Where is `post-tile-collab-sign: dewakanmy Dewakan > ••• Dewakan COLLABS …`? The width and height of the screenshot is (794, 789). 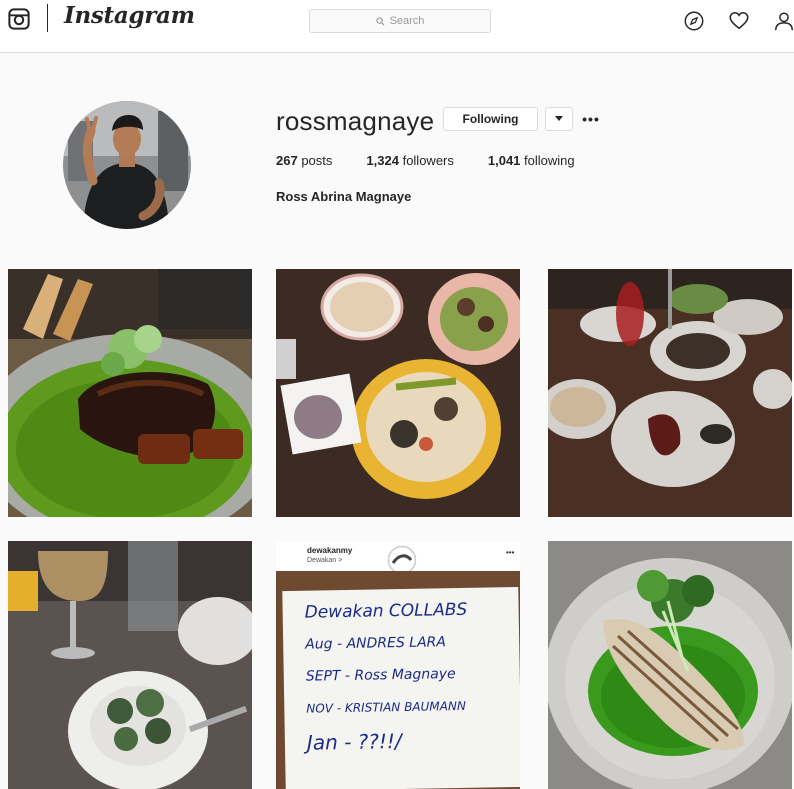
post-tile-collab-sign: dewakanmy Dewakan > ••• Dewakan COLLABS … is located at coordinates (398, 665).